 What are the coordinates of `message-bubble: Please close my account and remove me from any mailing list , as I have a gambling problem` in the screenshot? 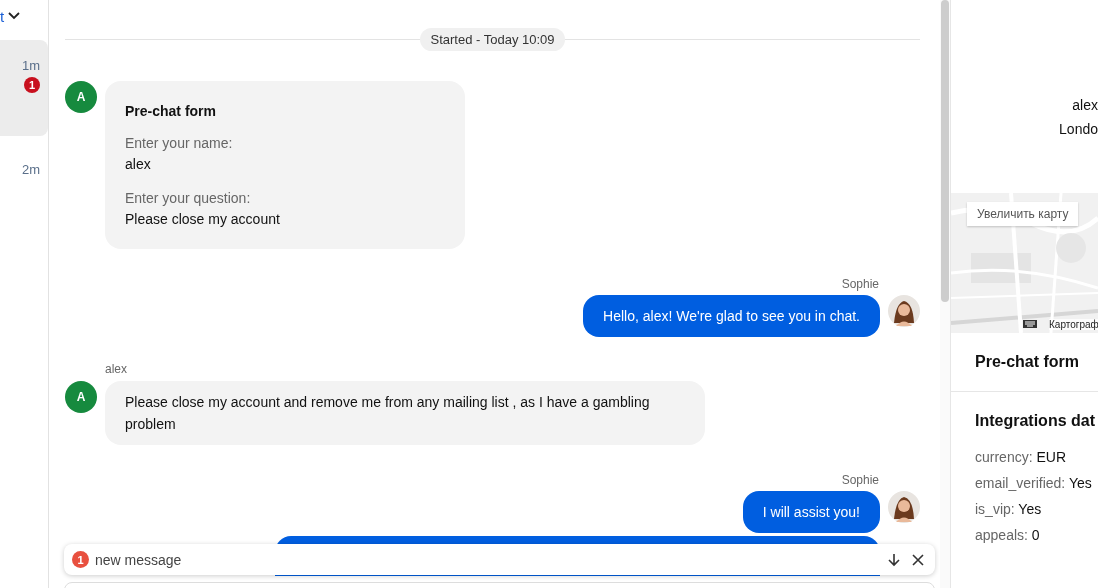 It's located at (405, 413).